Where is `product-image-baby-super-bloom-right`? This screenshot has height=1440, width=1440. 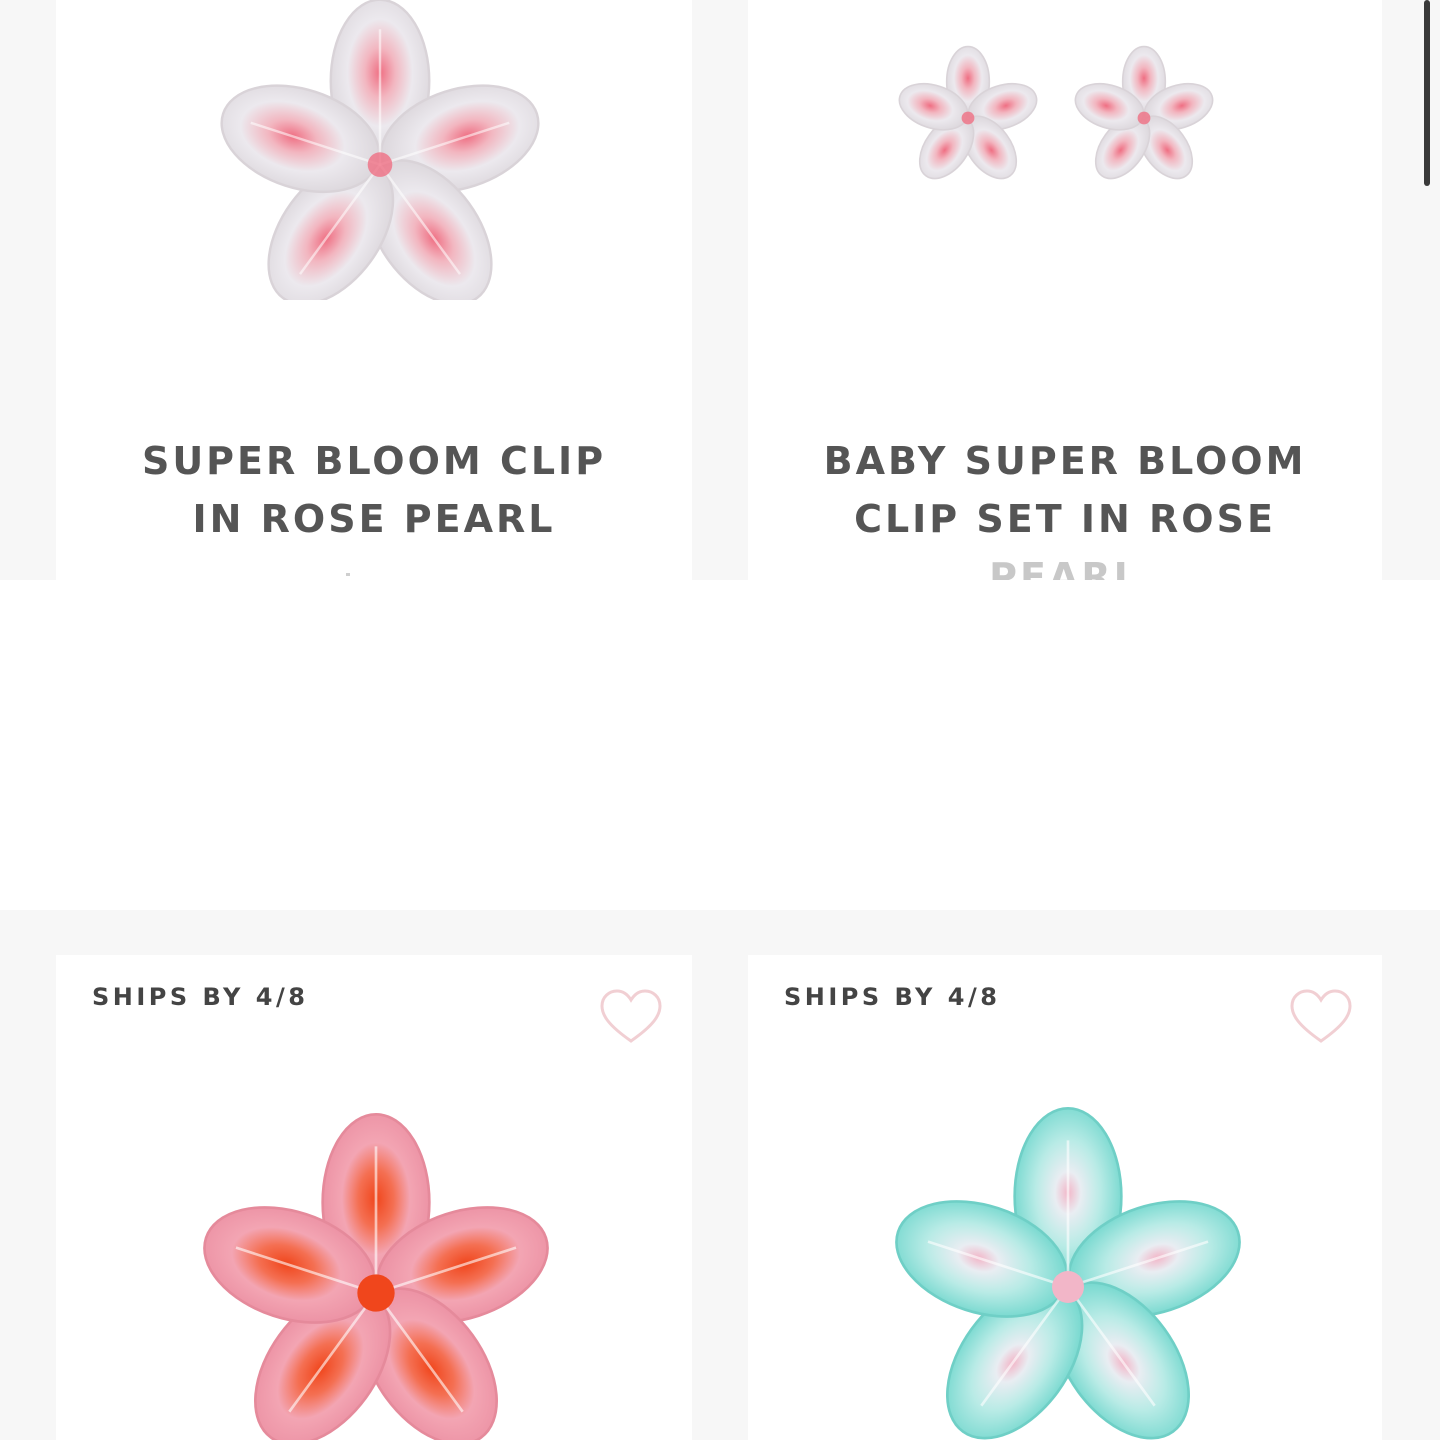
product-image-baby-super-bloom-right is located at coordinates (1144, 118).